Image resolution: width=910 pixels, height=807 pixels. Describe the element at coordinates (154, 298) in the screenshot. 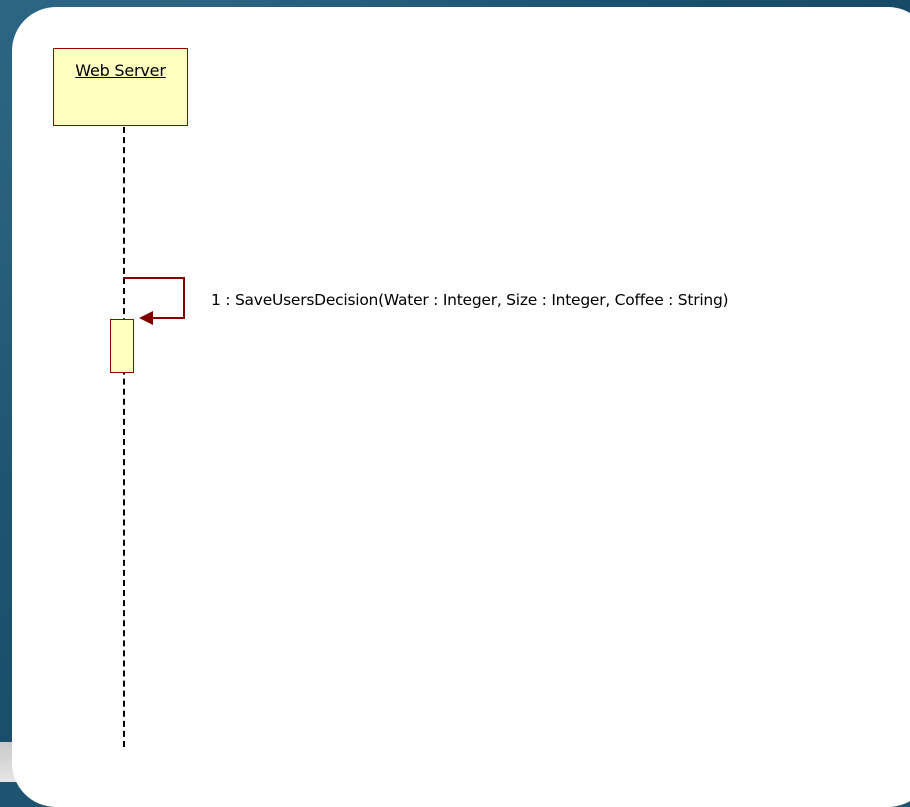

I see `self-message-path` at that location.